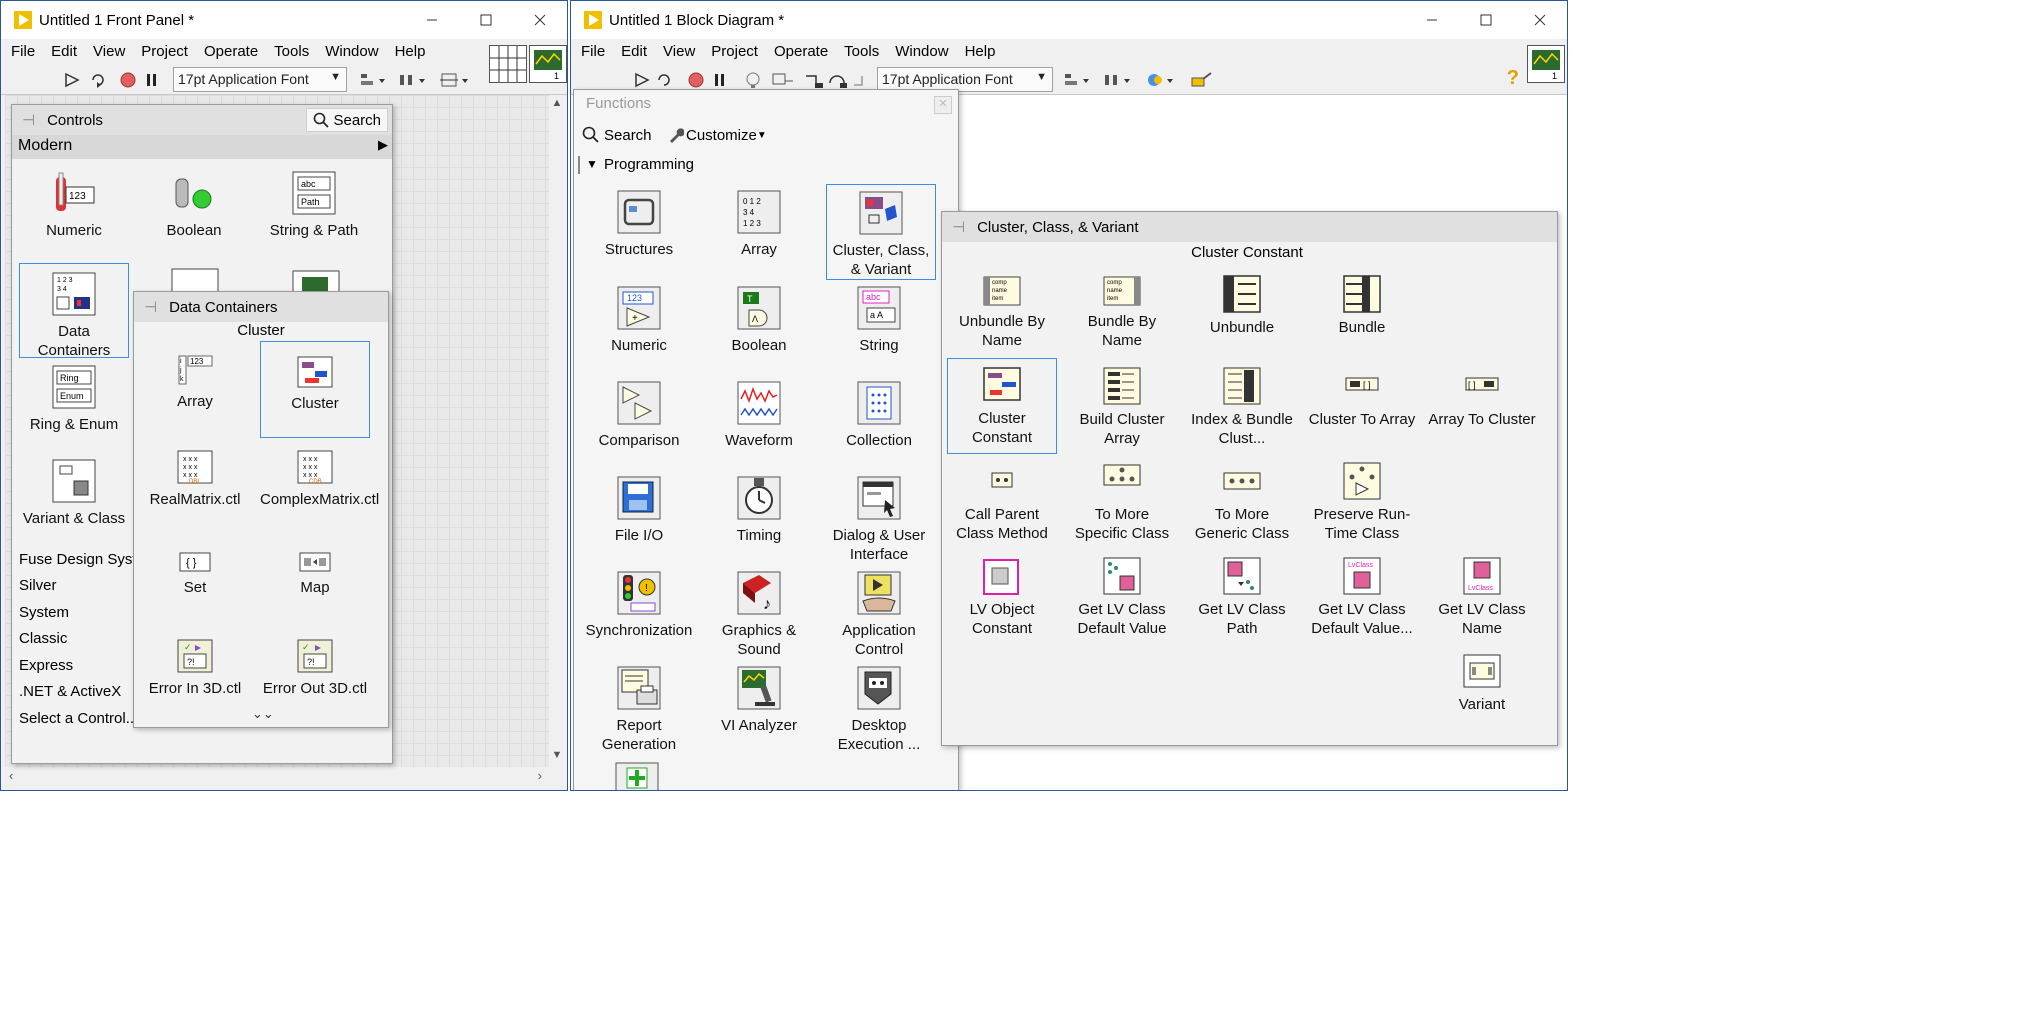 The image size is (2033, 1026). I want to click on palette-item-collection: Collection, so click(879, 414).